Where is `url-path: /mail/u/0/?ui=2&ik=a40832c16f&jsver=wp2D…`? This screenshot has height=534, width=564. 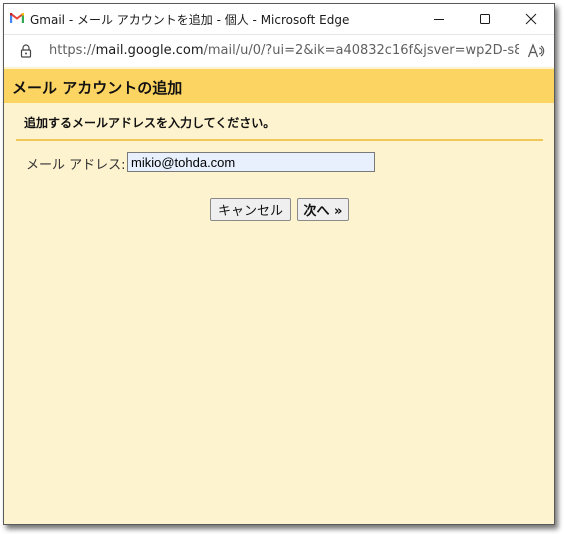 url-path: /mail/u/0/?ui=2&ik=a40832c16f&jsver=wp2D… is located at coordinates (361, 50).